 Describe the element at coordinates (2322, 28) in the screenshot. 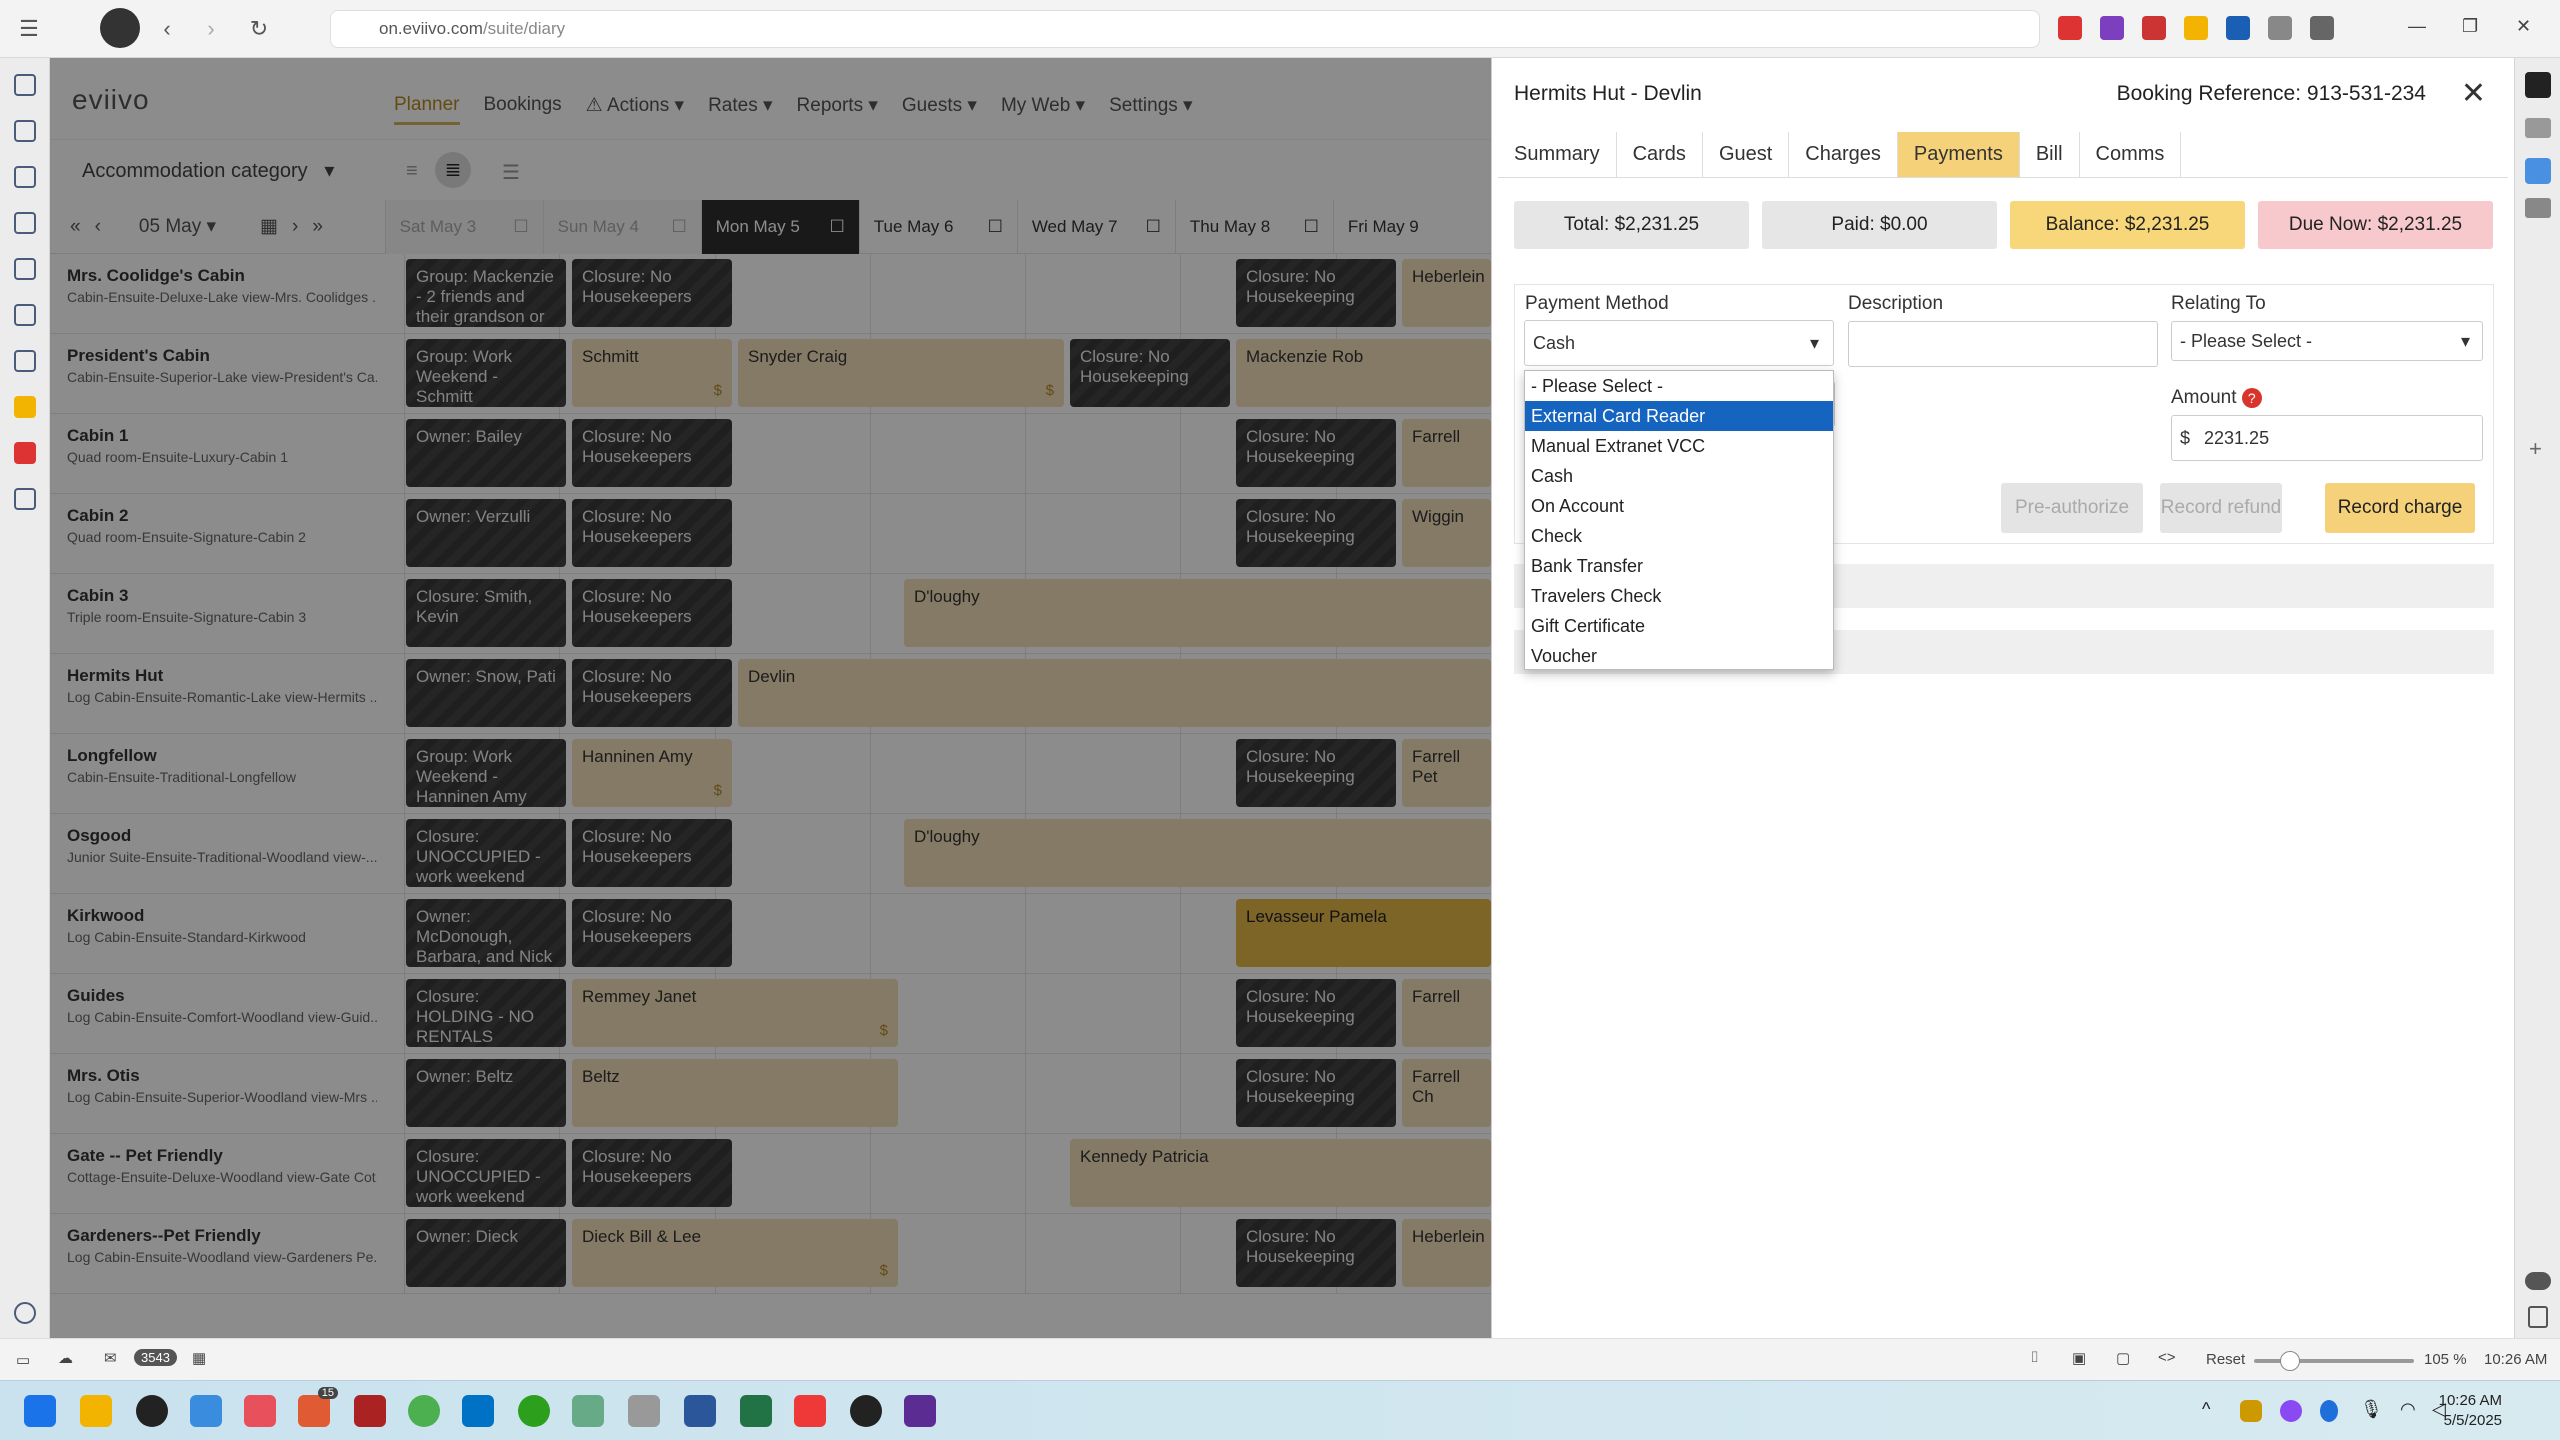

I see `layers-icon` at that location.